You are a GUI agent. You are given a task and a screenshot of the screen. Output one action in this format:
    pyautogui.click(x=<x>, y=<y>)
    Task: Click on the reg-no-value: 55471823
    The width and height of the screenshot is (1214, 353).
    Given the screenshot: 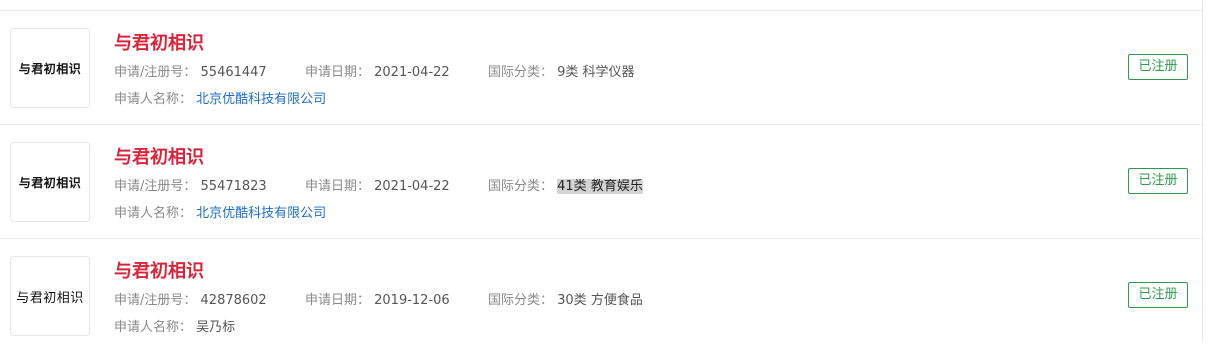 What is the action you would take?
    pyautogui.click(x=233, y=186)
    